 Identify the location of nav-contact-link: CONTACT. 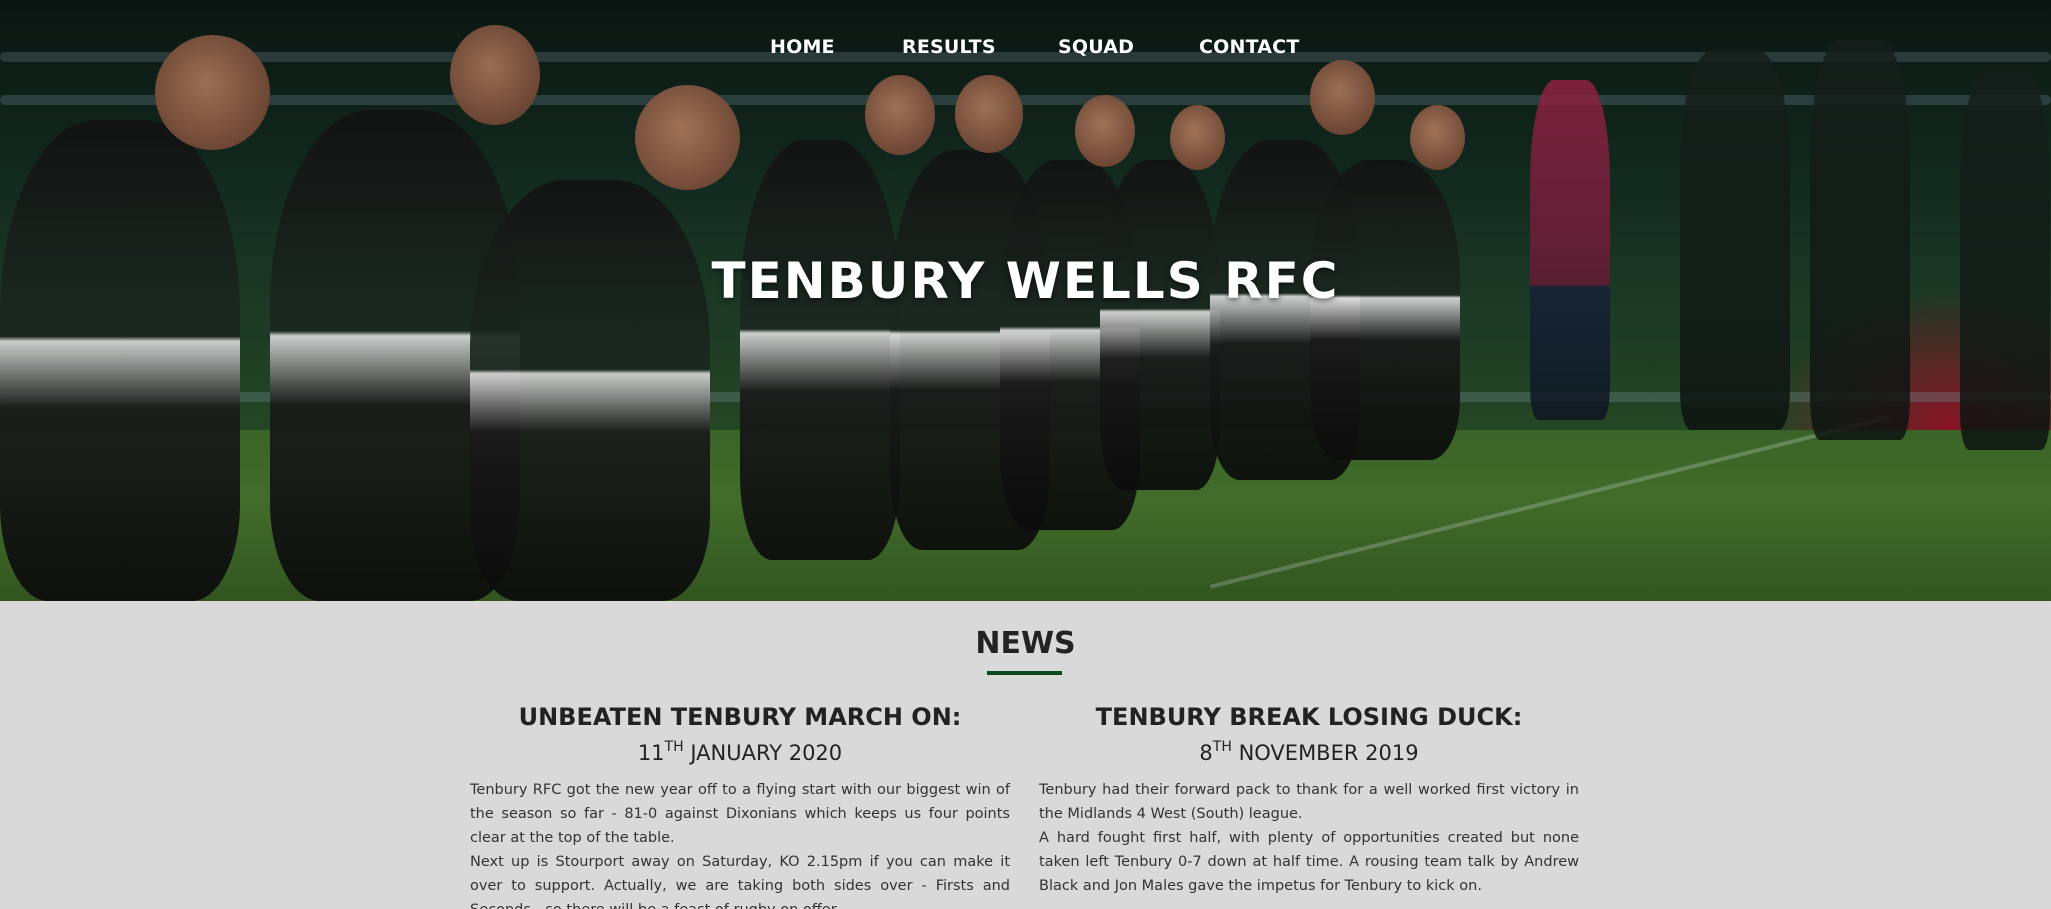
(1249, 47).